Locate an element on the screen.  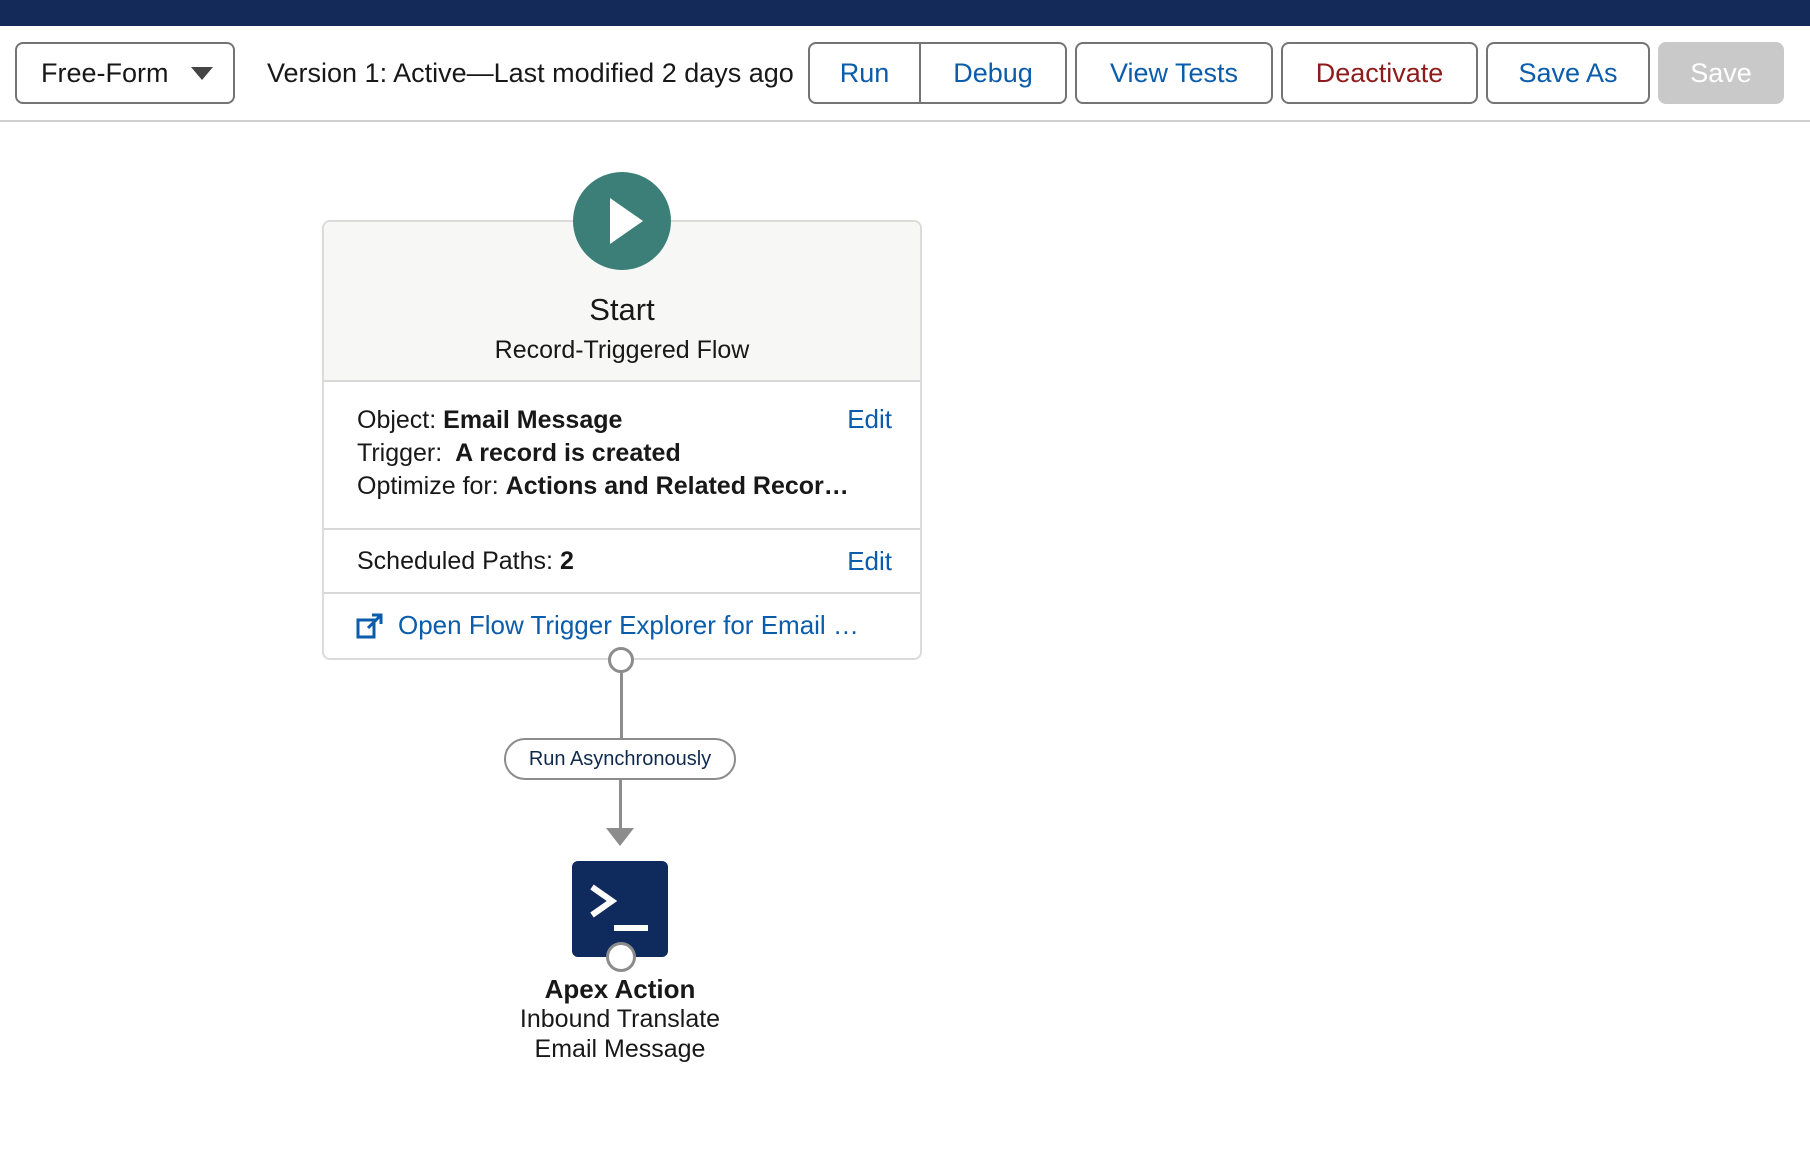
app-header-bar is located at coordinates (905, 13).